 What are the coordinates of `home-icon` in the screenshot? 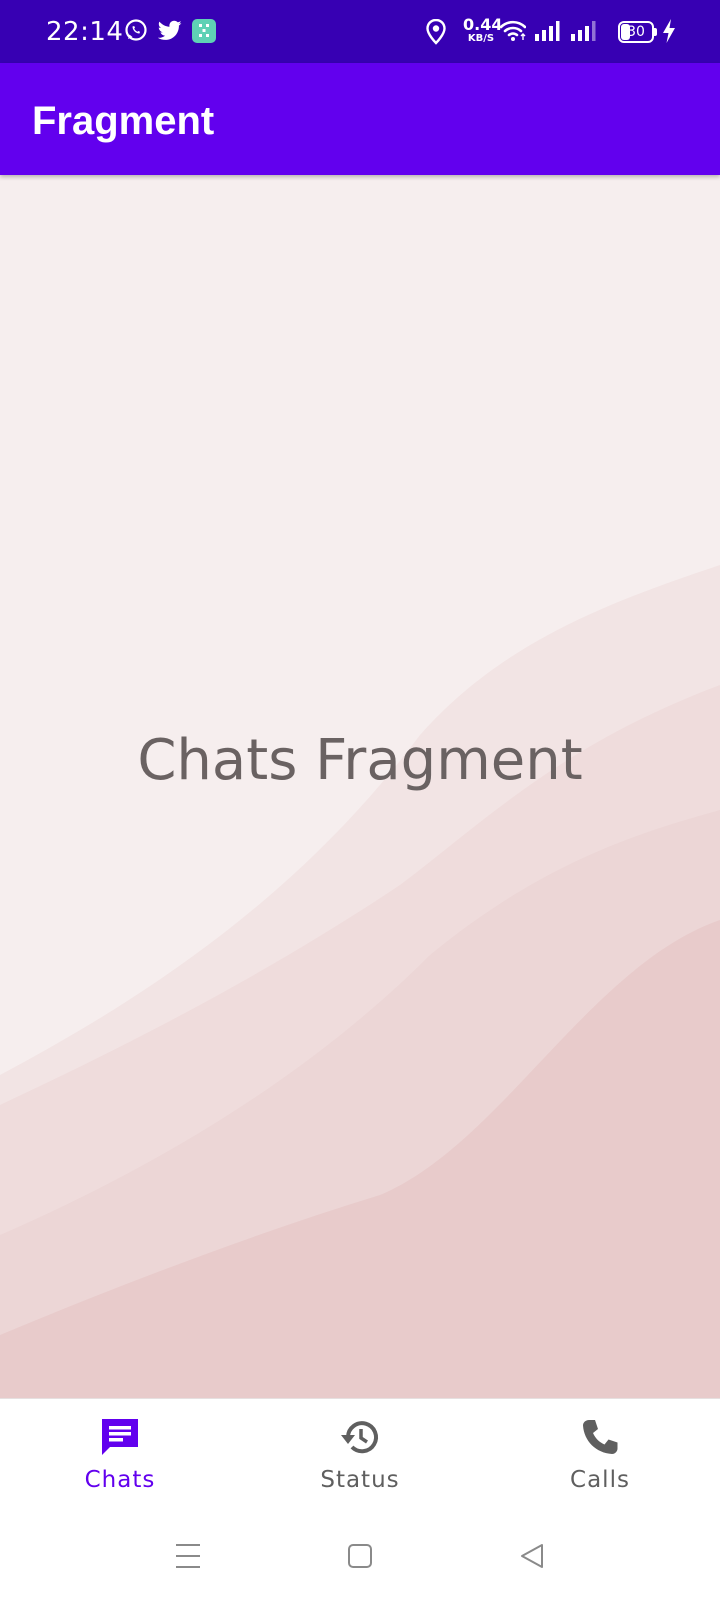 It's located at (360, 1556).